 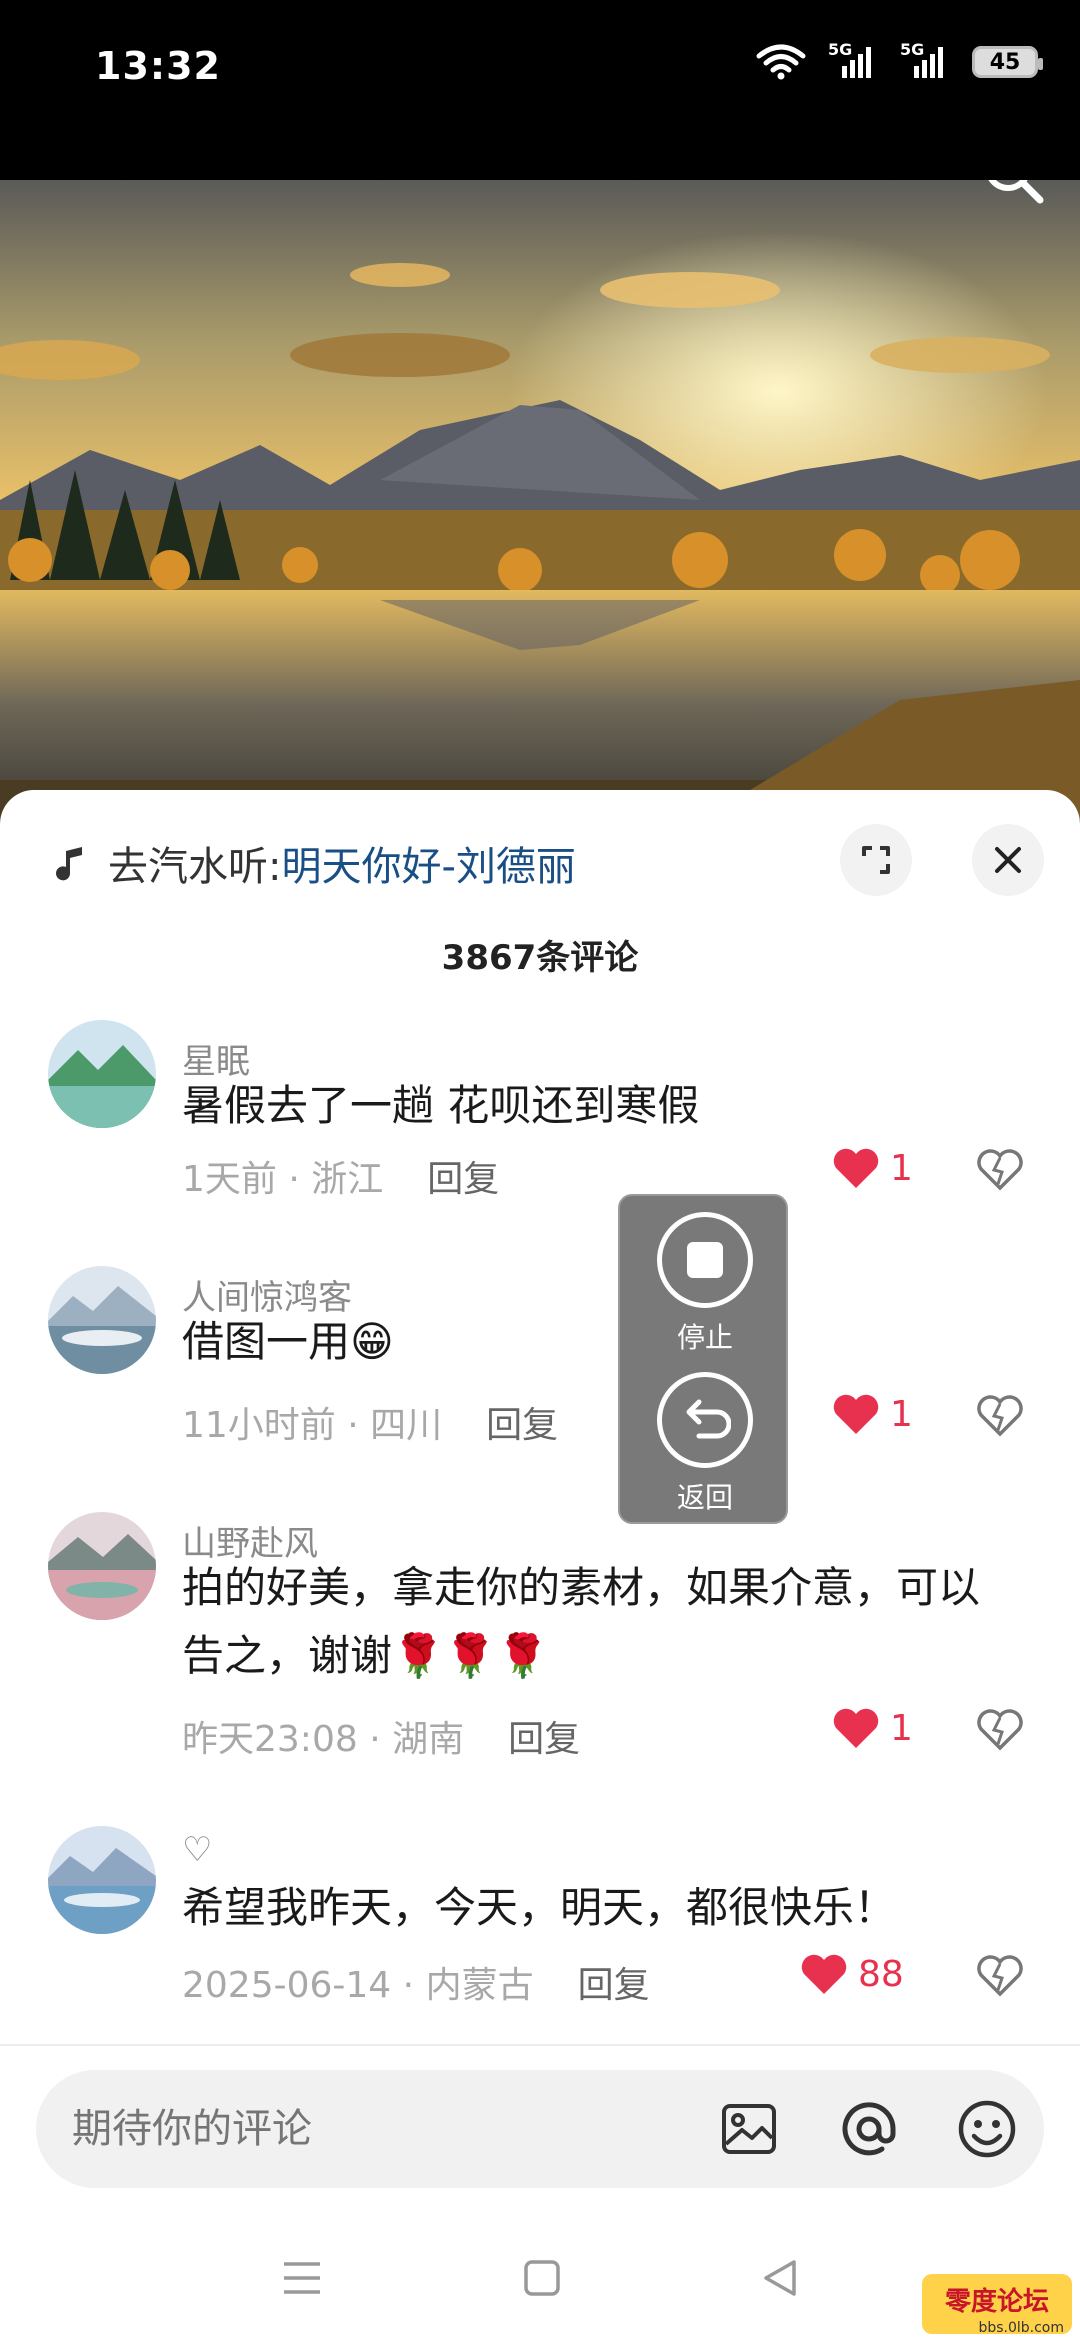 I want to click on comment-text: 拍的好美，拿走你的素材，如果介意，可以告之，谢谢🌹🌹🌹, so click(x=581, y=1621).